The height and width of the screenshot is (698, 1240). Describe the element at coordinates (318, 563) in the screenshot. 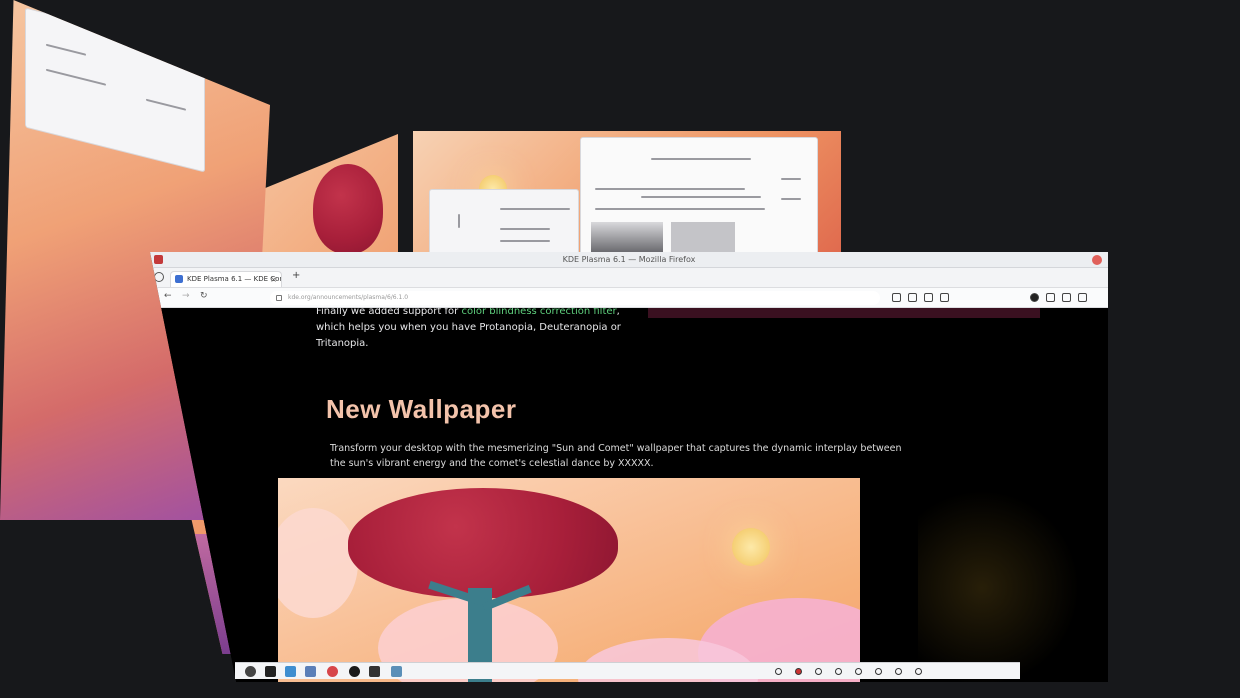

I see `cloud-shape` at that location.